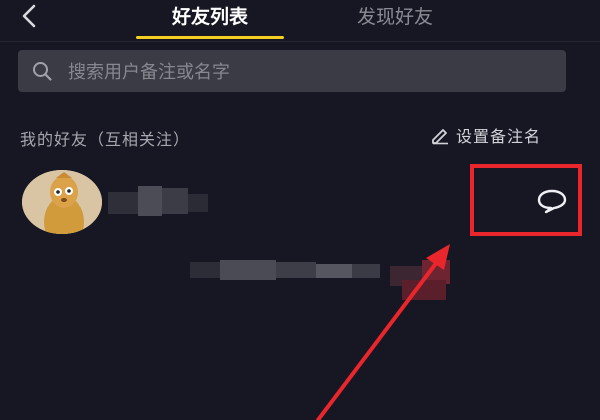 The width and height of the screenshot is (600, 420). I want to click on header-divider, so click(300, 41).